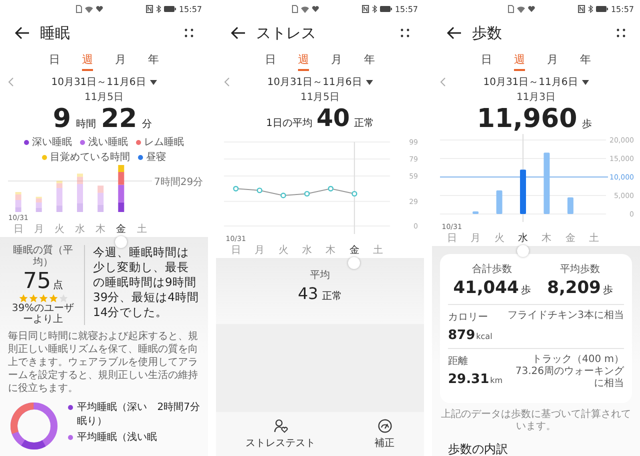  What do you see at coordinates (281, 434) in the screenshot?
I see `stress-test-button: ストレステスト` at bounding box center [281, 434].